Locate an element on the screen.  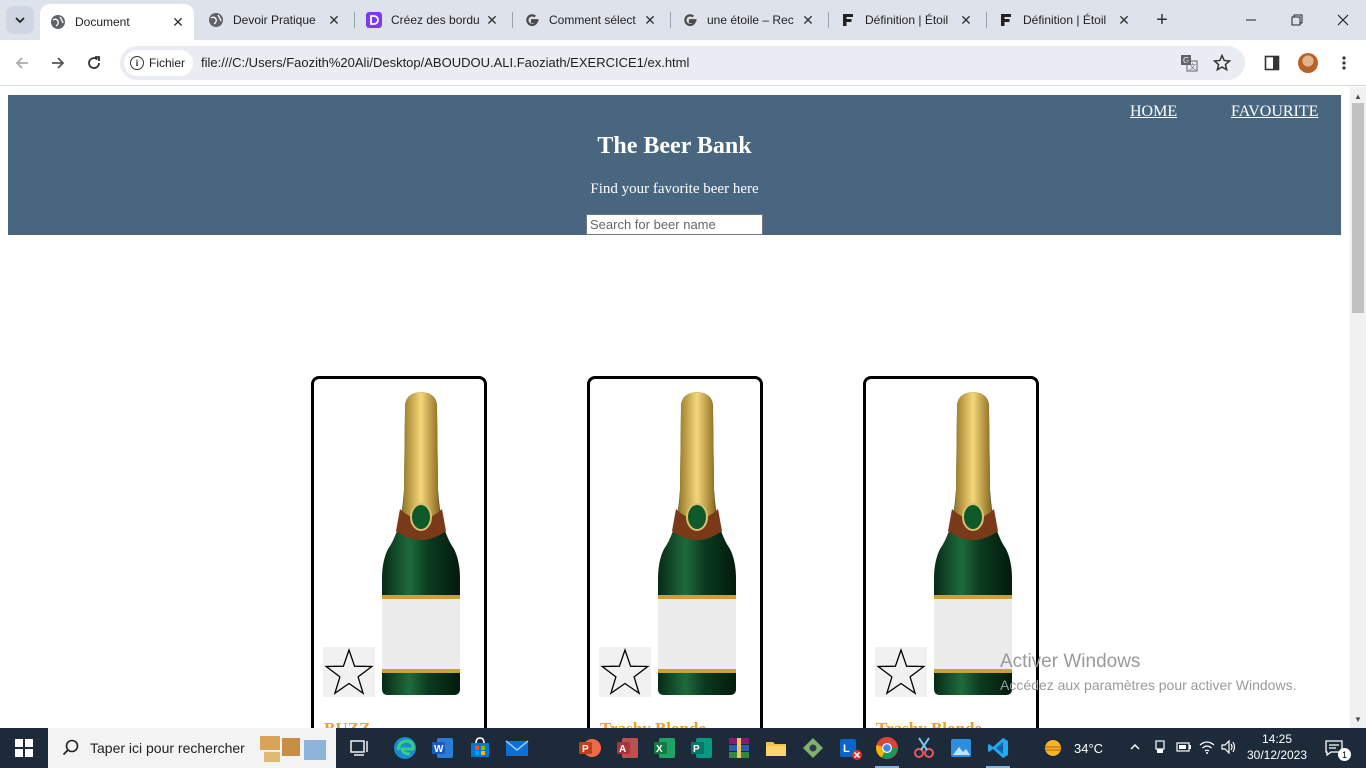
beer-search-input is located at coordinates (674, 224).